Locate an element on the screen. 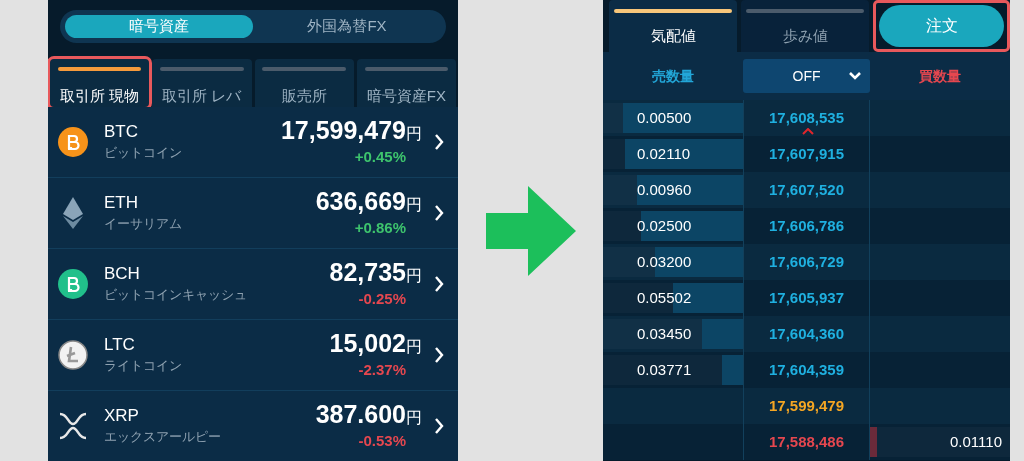 This screenshot has height=461, width=1024. buy-quantity: 0.01110 is located at coordinates (976, 442).